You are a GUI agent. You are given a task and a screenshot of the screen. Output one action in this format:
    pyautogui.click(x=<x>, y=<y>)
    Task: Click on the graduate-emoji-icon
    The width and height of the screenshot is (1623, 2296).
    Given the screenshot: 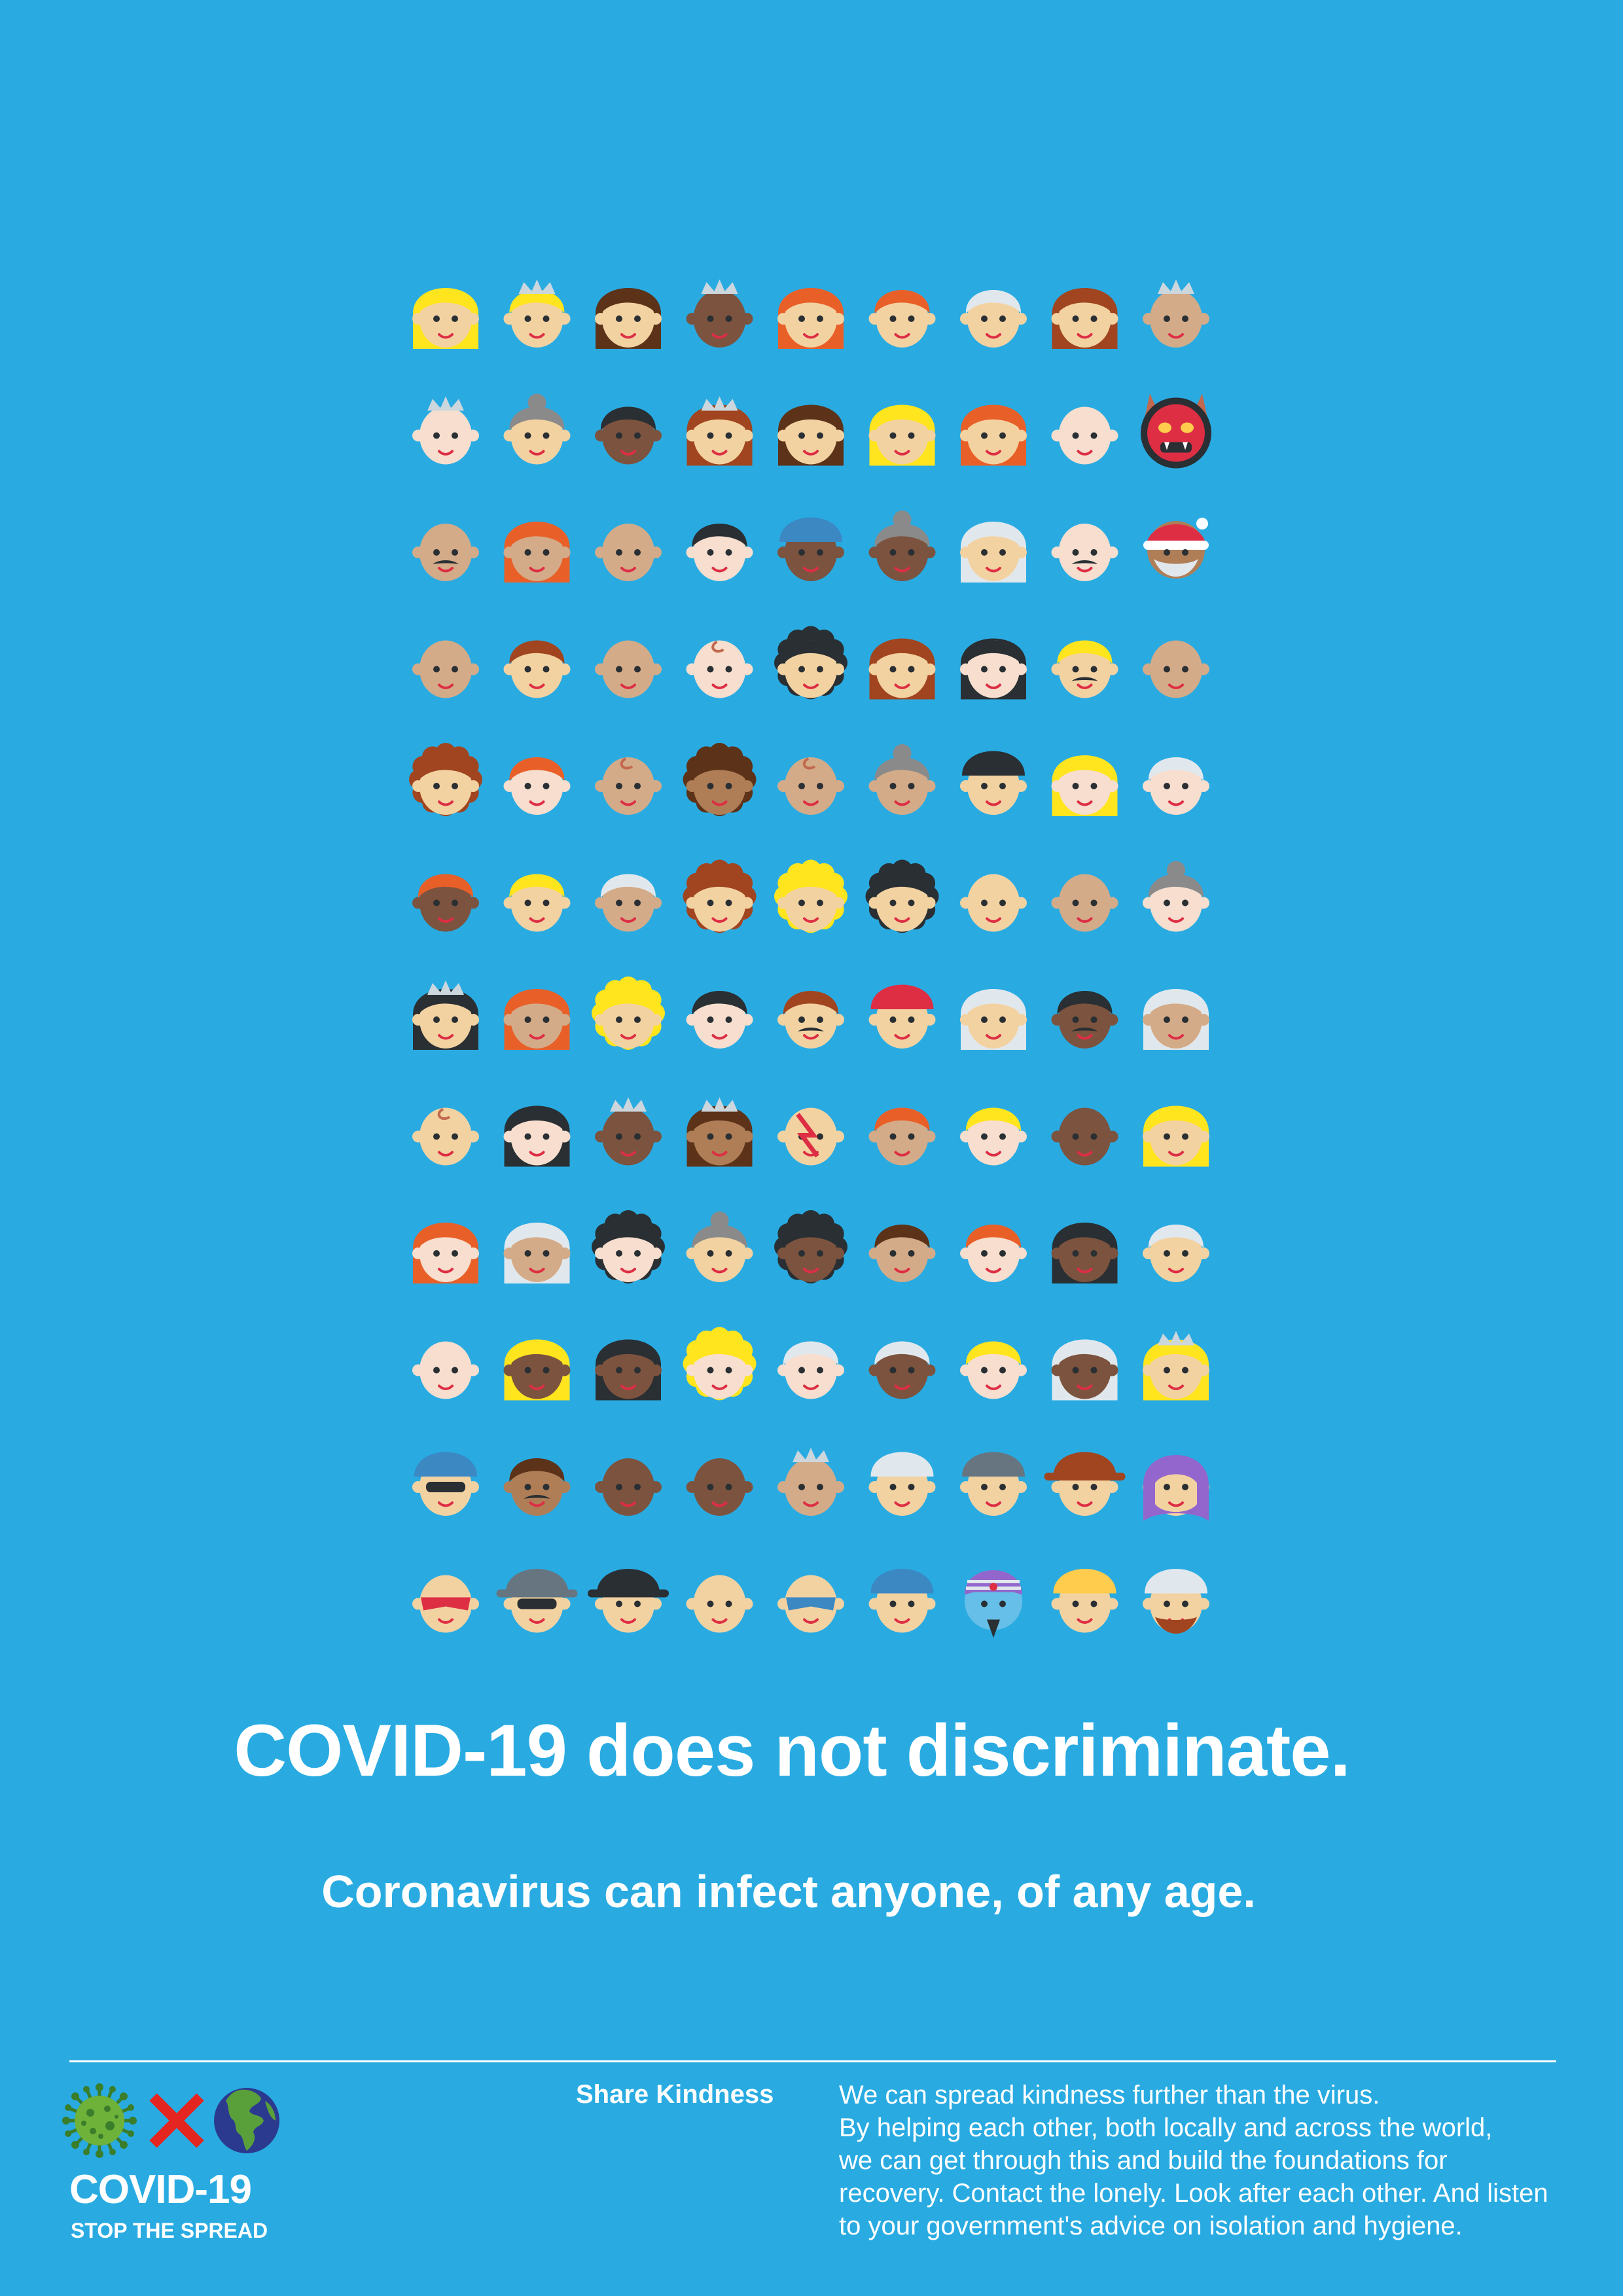 What is the action you would take?
    pyautogui.click(x=629, y=1601)
    